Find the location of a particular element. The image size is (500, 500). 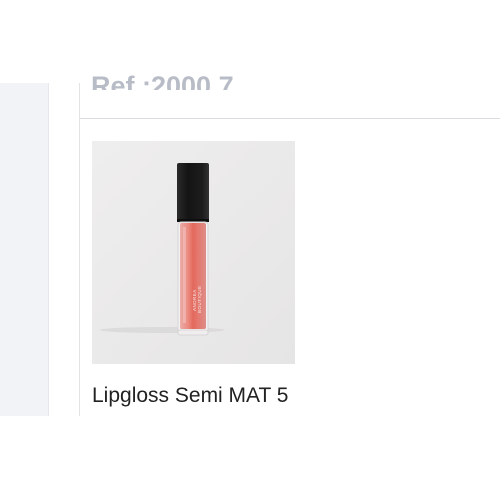

content-left-border is located at coordinates (79, 249).